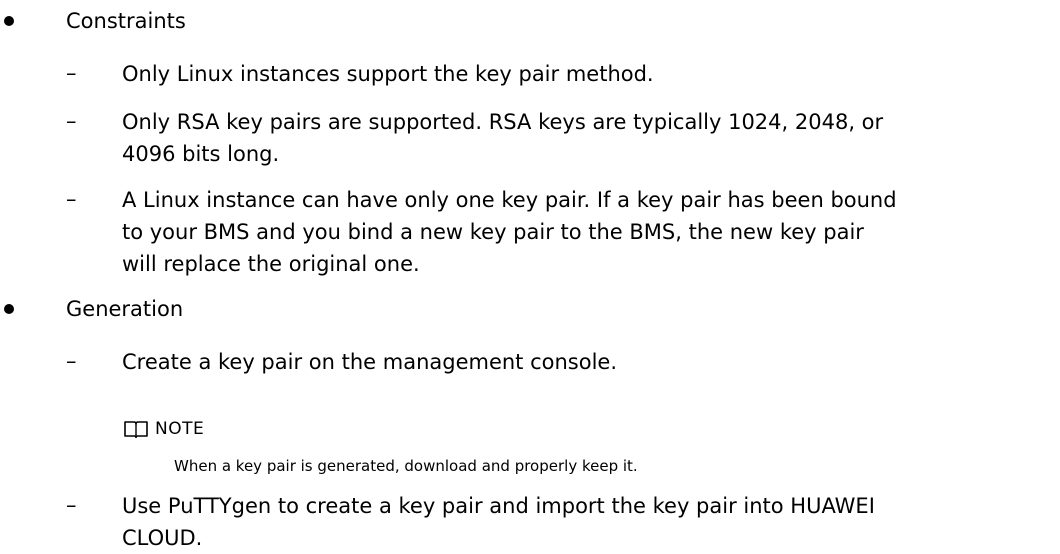  Describe the element at coordinates (125, 309) in the screenshot. I see `section-heading: Generation` at that location.